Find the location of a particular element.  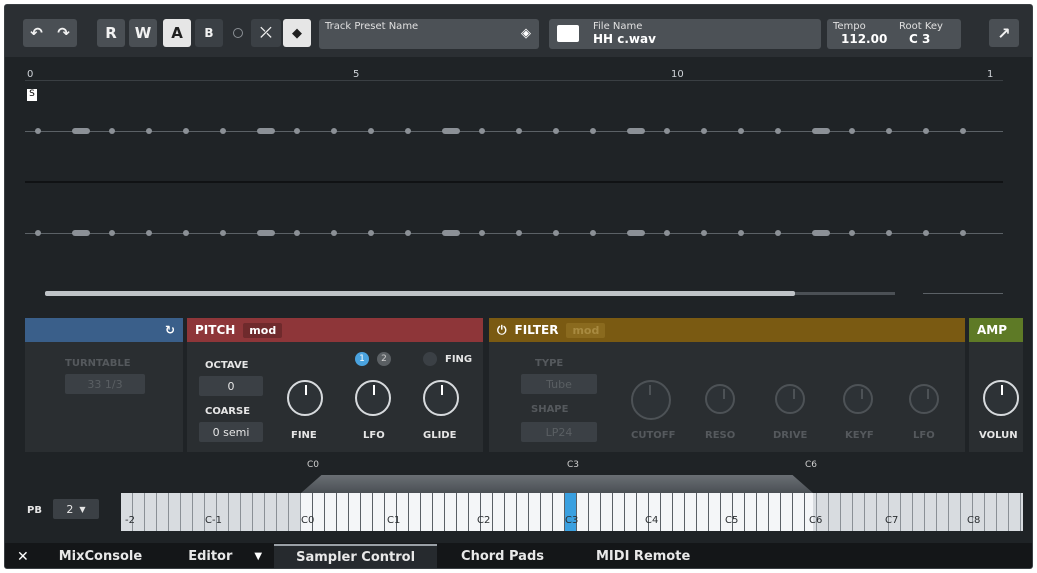

tempo-value: 112.00 is located at coordinates (864, 39).